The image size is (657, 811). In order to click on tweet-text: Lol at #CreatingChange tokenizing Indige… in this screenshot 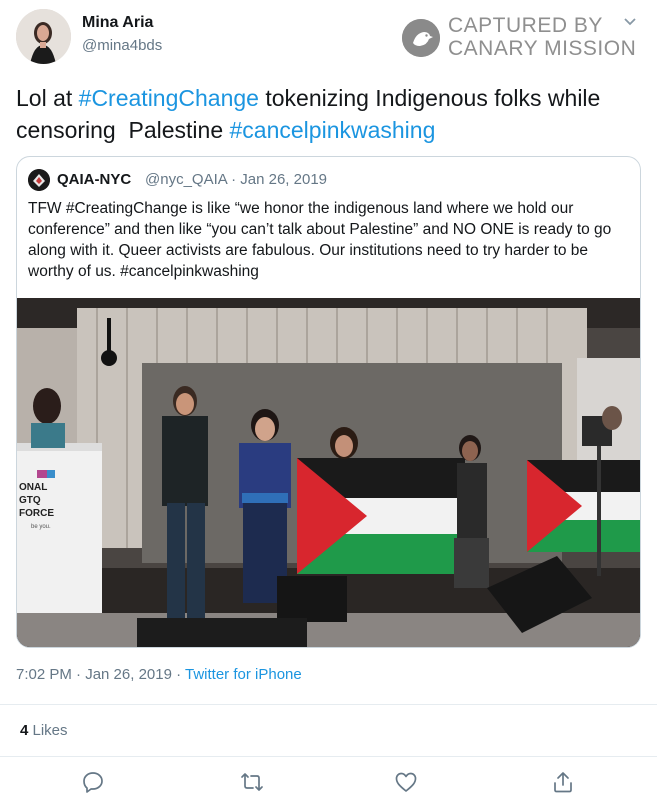, I will do `click(328, 114)`.